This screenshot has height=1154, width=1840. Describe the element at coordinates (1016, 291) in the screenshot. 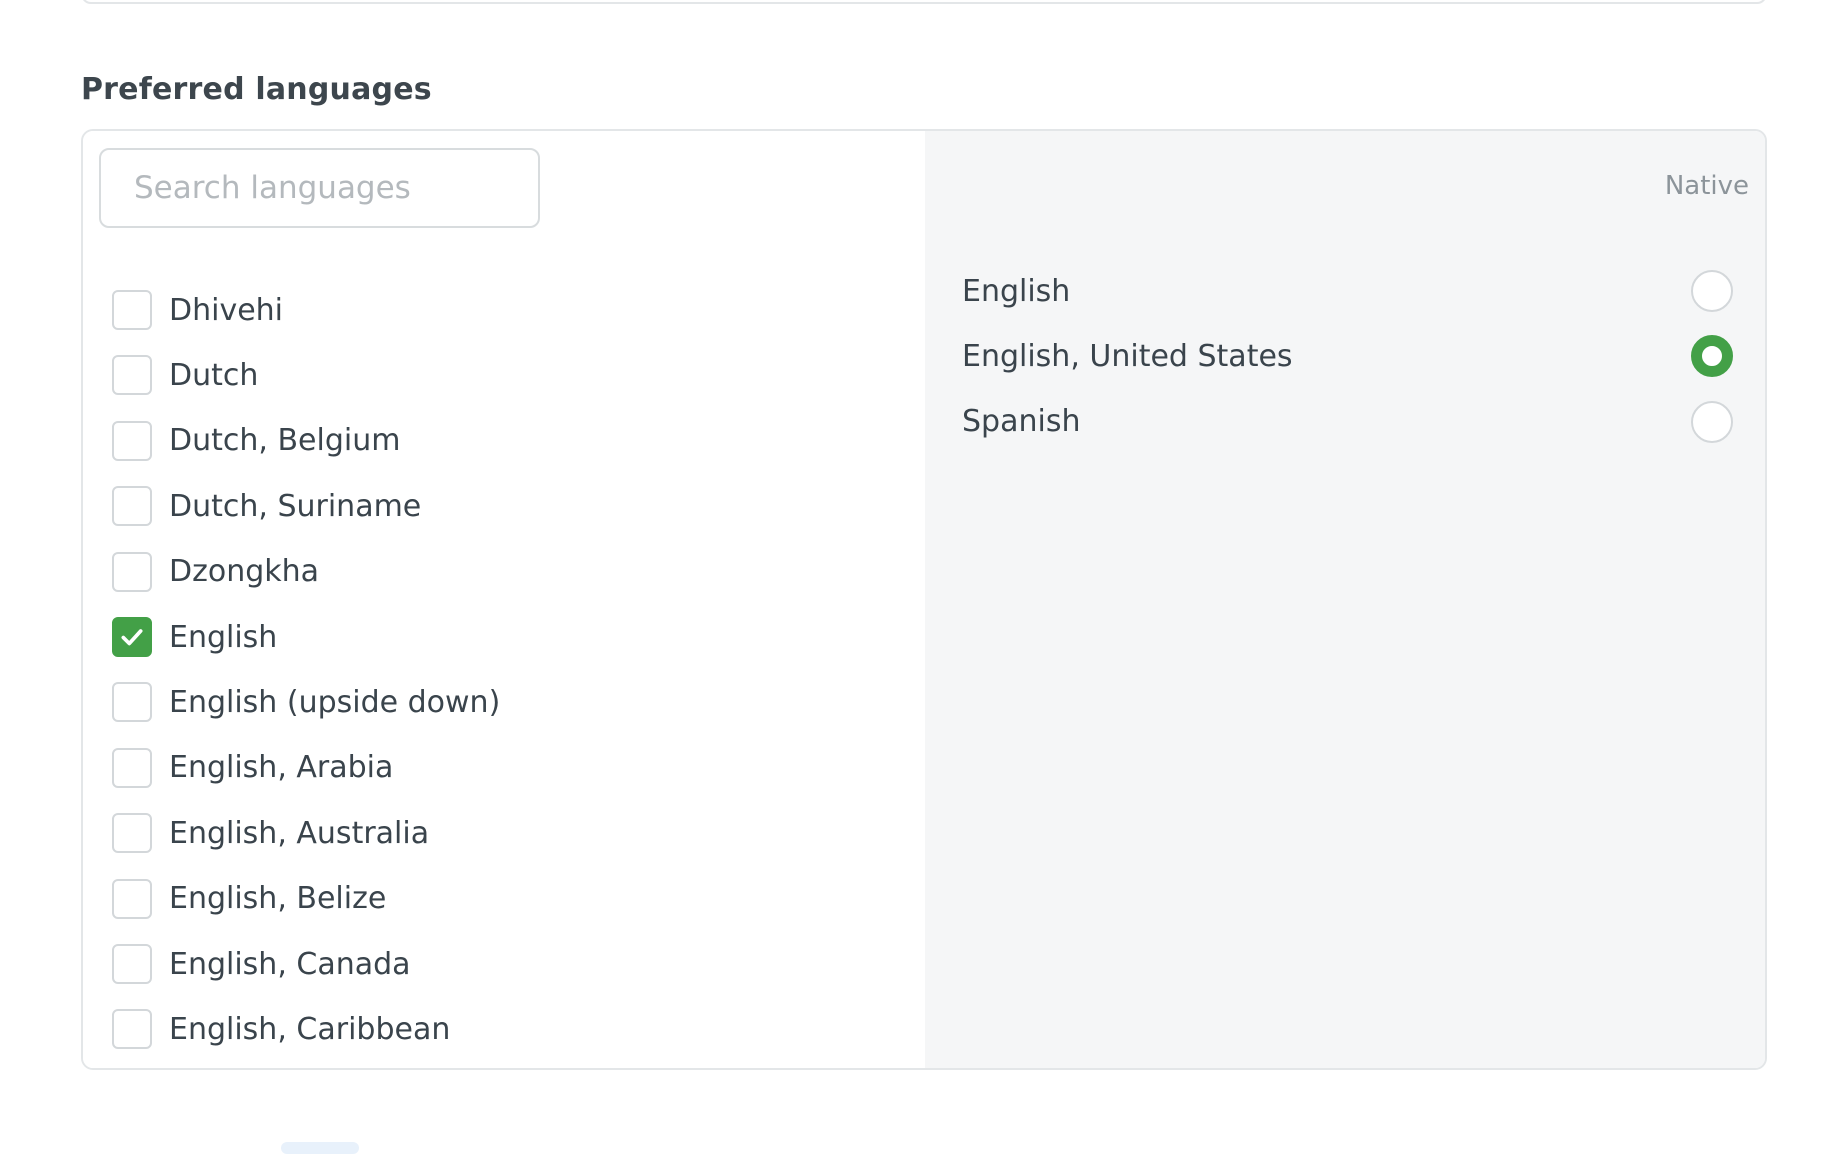

I see `selected-language-label: English` at that location.